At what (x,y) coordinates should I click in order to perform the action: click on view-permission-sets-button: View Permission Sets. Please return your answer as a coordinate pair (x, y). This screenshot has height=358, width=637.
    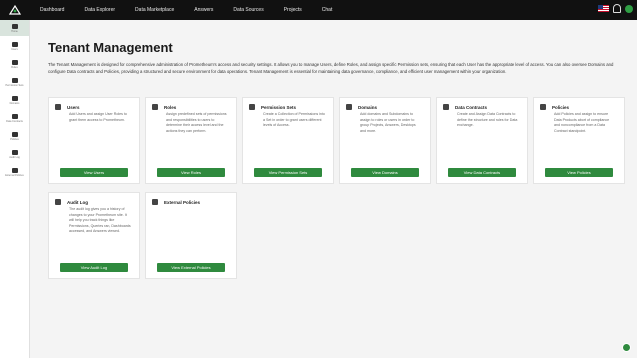
    Looking at the image, I should click on (288, 172).